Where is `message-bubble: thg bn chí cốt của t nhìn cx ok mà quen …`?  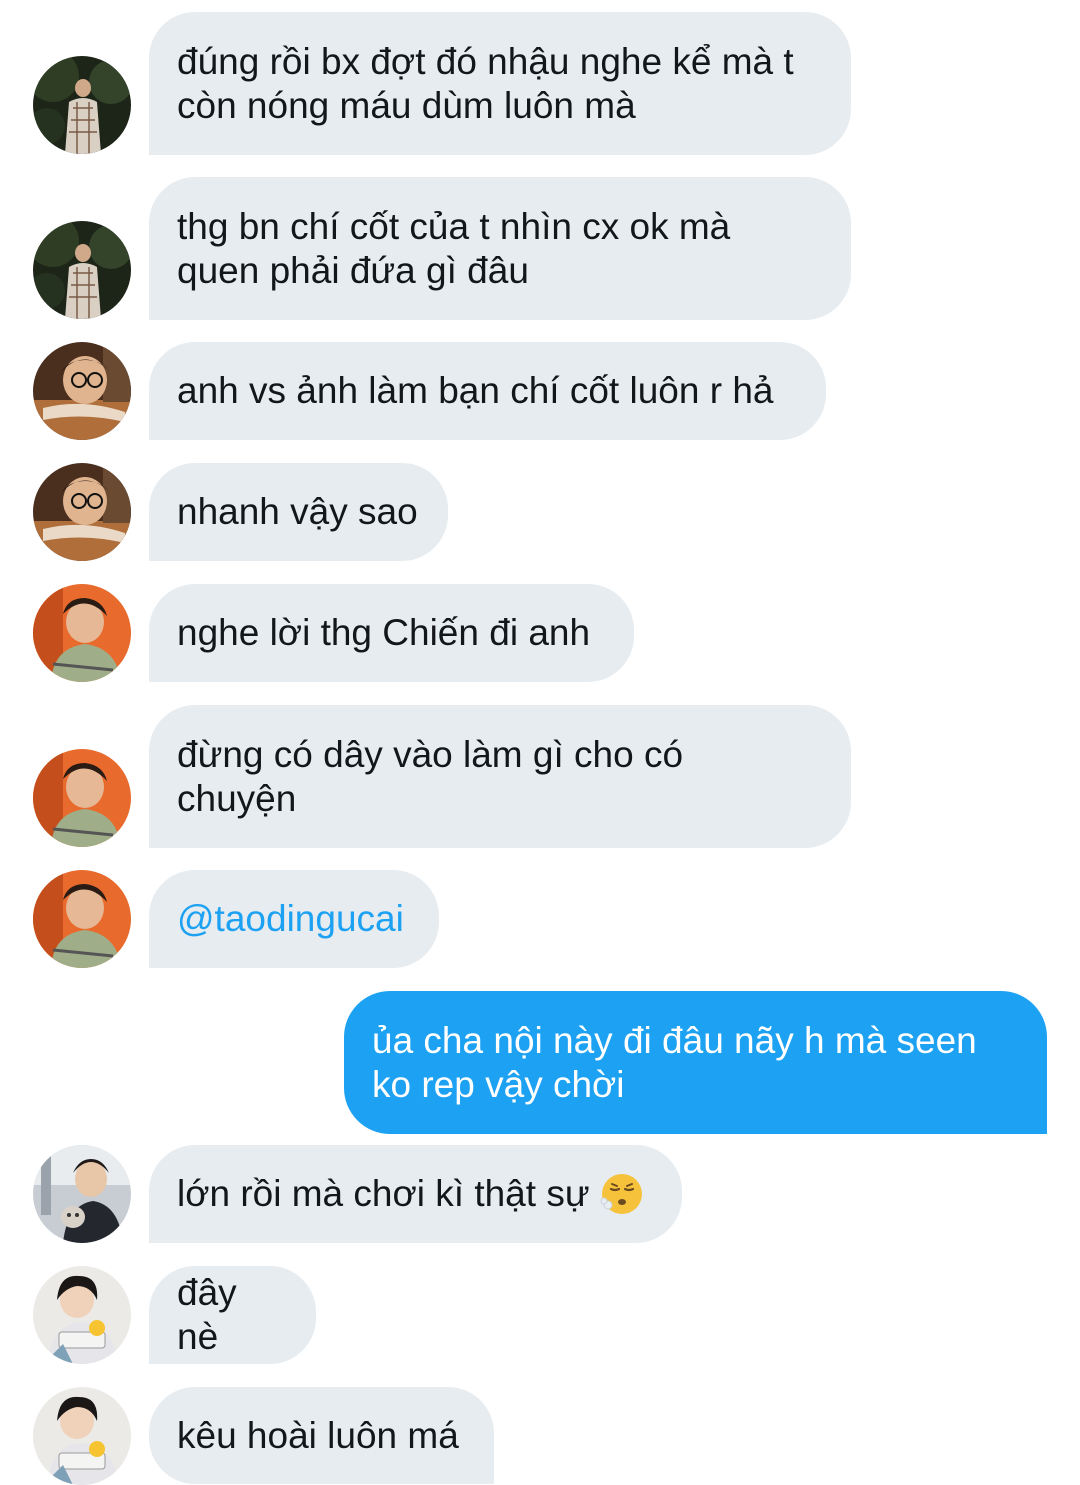 message-bubble: thg bn chí cốt của t nhìn cx ok mà quen … is located at coordinates (500, 248).